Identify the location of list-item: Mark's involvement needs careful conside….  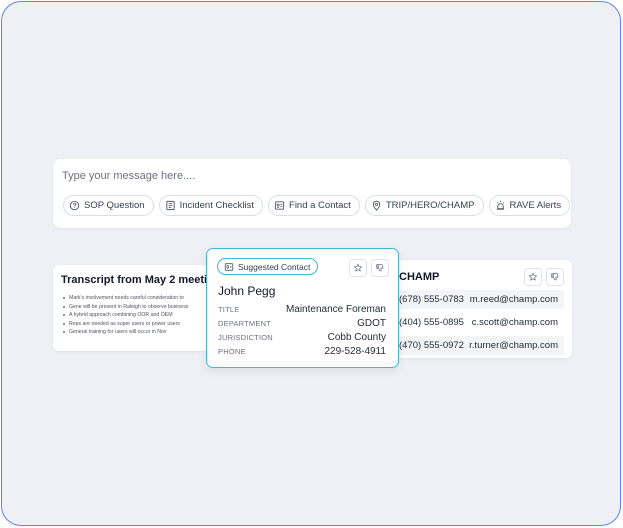
(138, 298).